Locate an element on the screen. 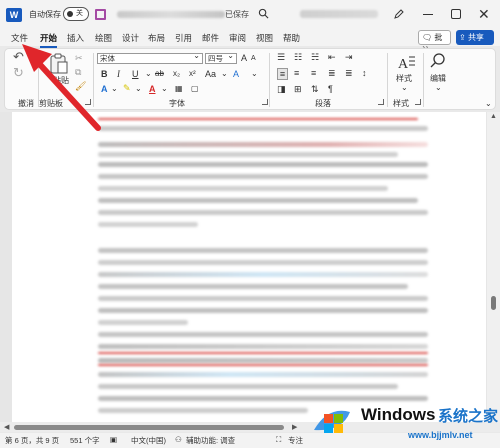 Image resolution: width=500 pixels, height=448 pixels. tab-mailings: 邮件 is located at coordinates (210, 38).